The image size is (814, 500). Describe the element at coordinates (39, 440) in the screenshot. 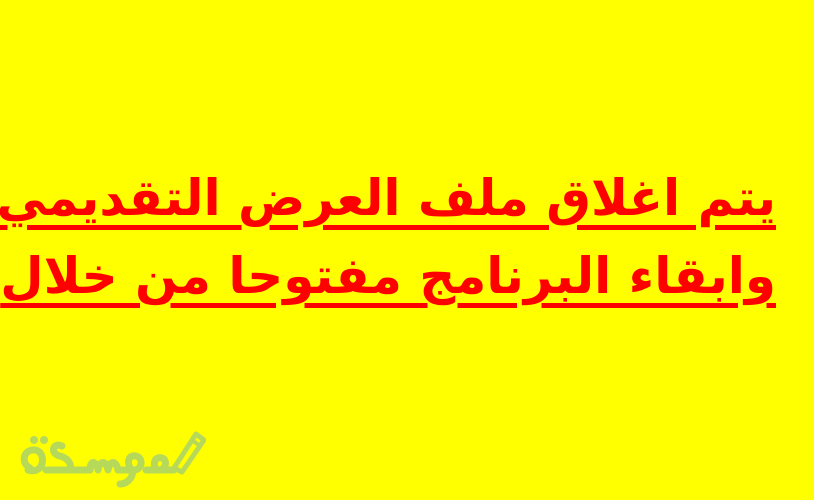

I see `logo-dots` at that location.